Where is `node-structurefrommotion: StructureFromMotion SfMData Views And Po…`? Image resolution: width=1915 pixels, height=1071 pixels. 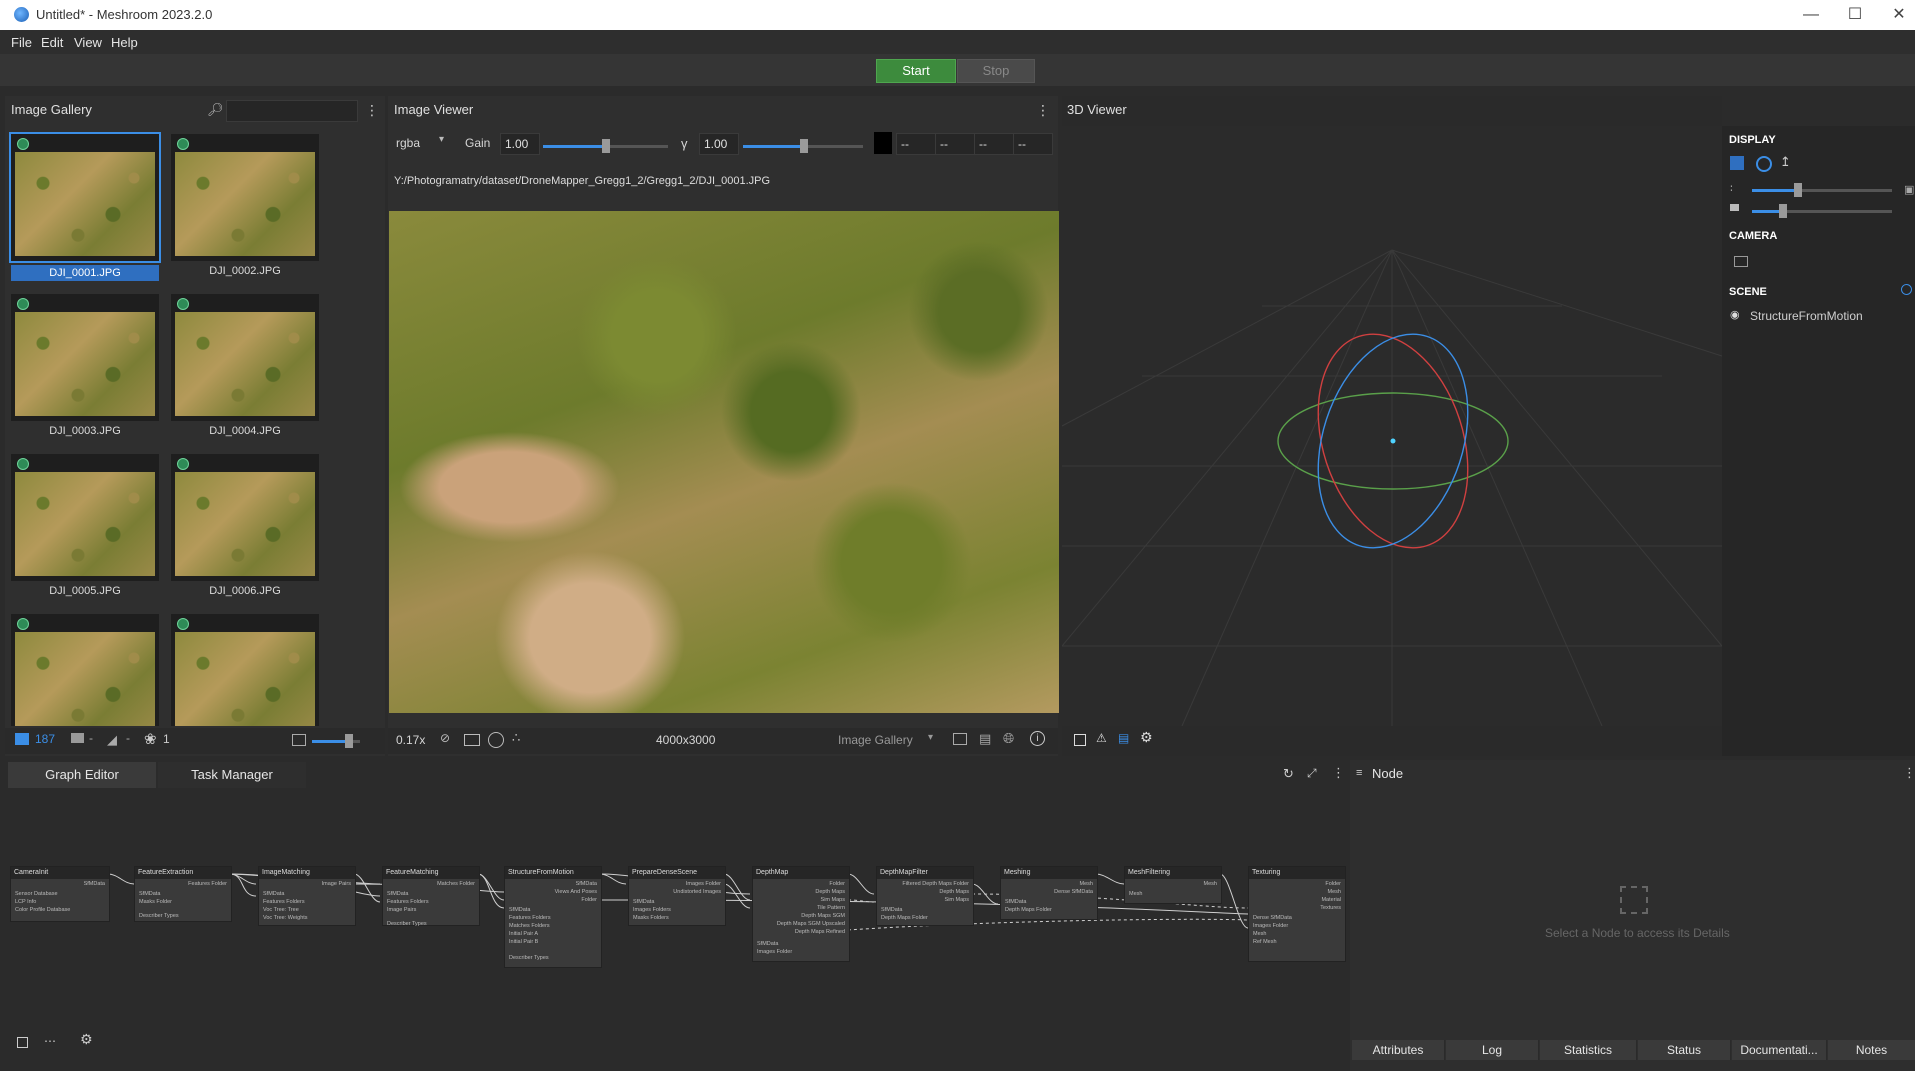 node-structurefrommotion: StructureFromMotion SfMData Views And Po… is located at coordinates (553, 917).